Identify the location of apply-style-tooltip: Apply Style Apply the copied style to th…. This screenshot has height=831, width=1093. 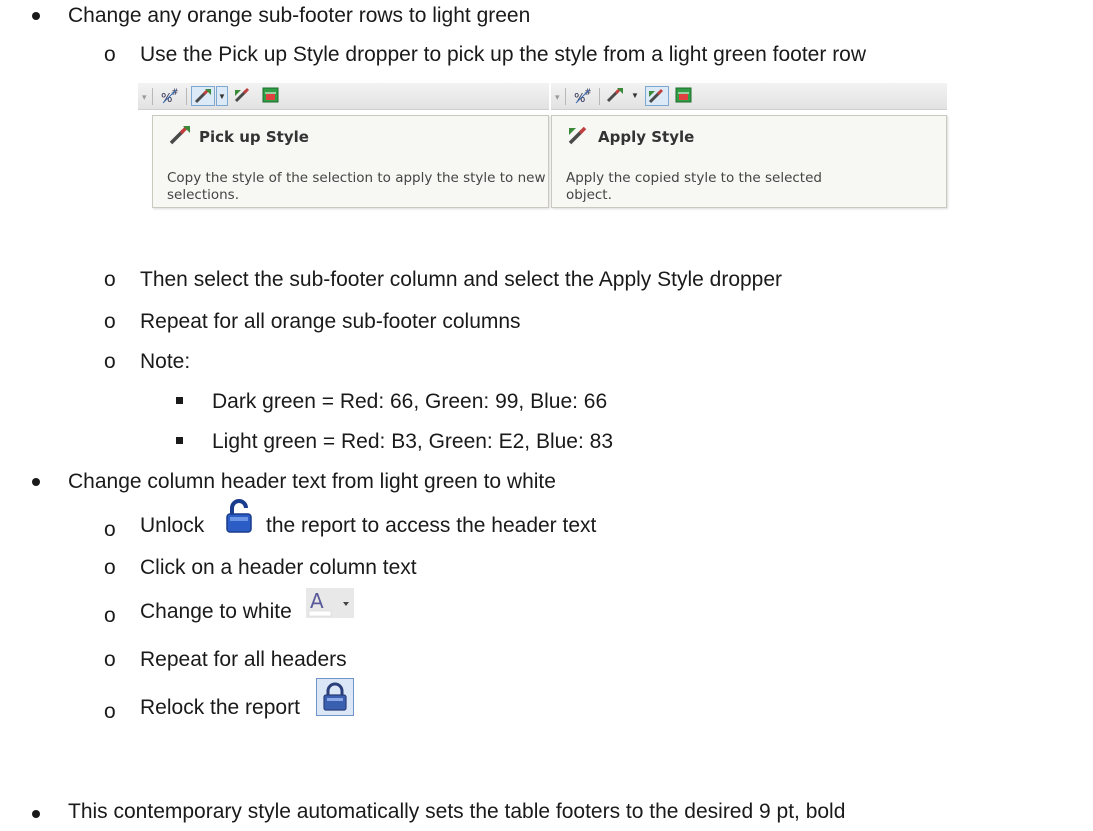
(749, 161).